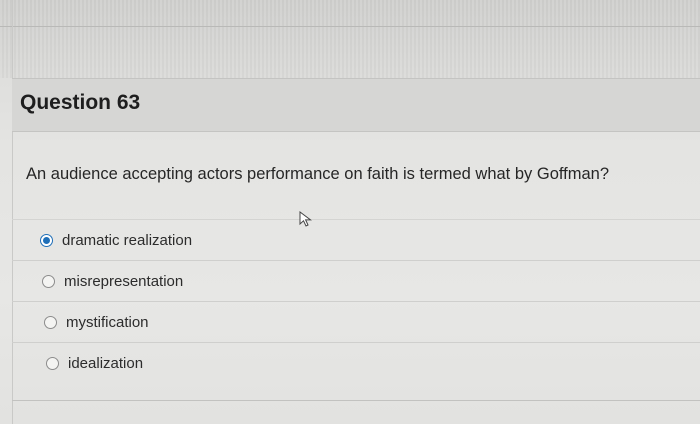 The width and height of the screenshot is (700, 424). What do you see at coordinates (356, 322) in the screenshot?
I see `option-mystification: mystification` at bounding box center [356, 322].